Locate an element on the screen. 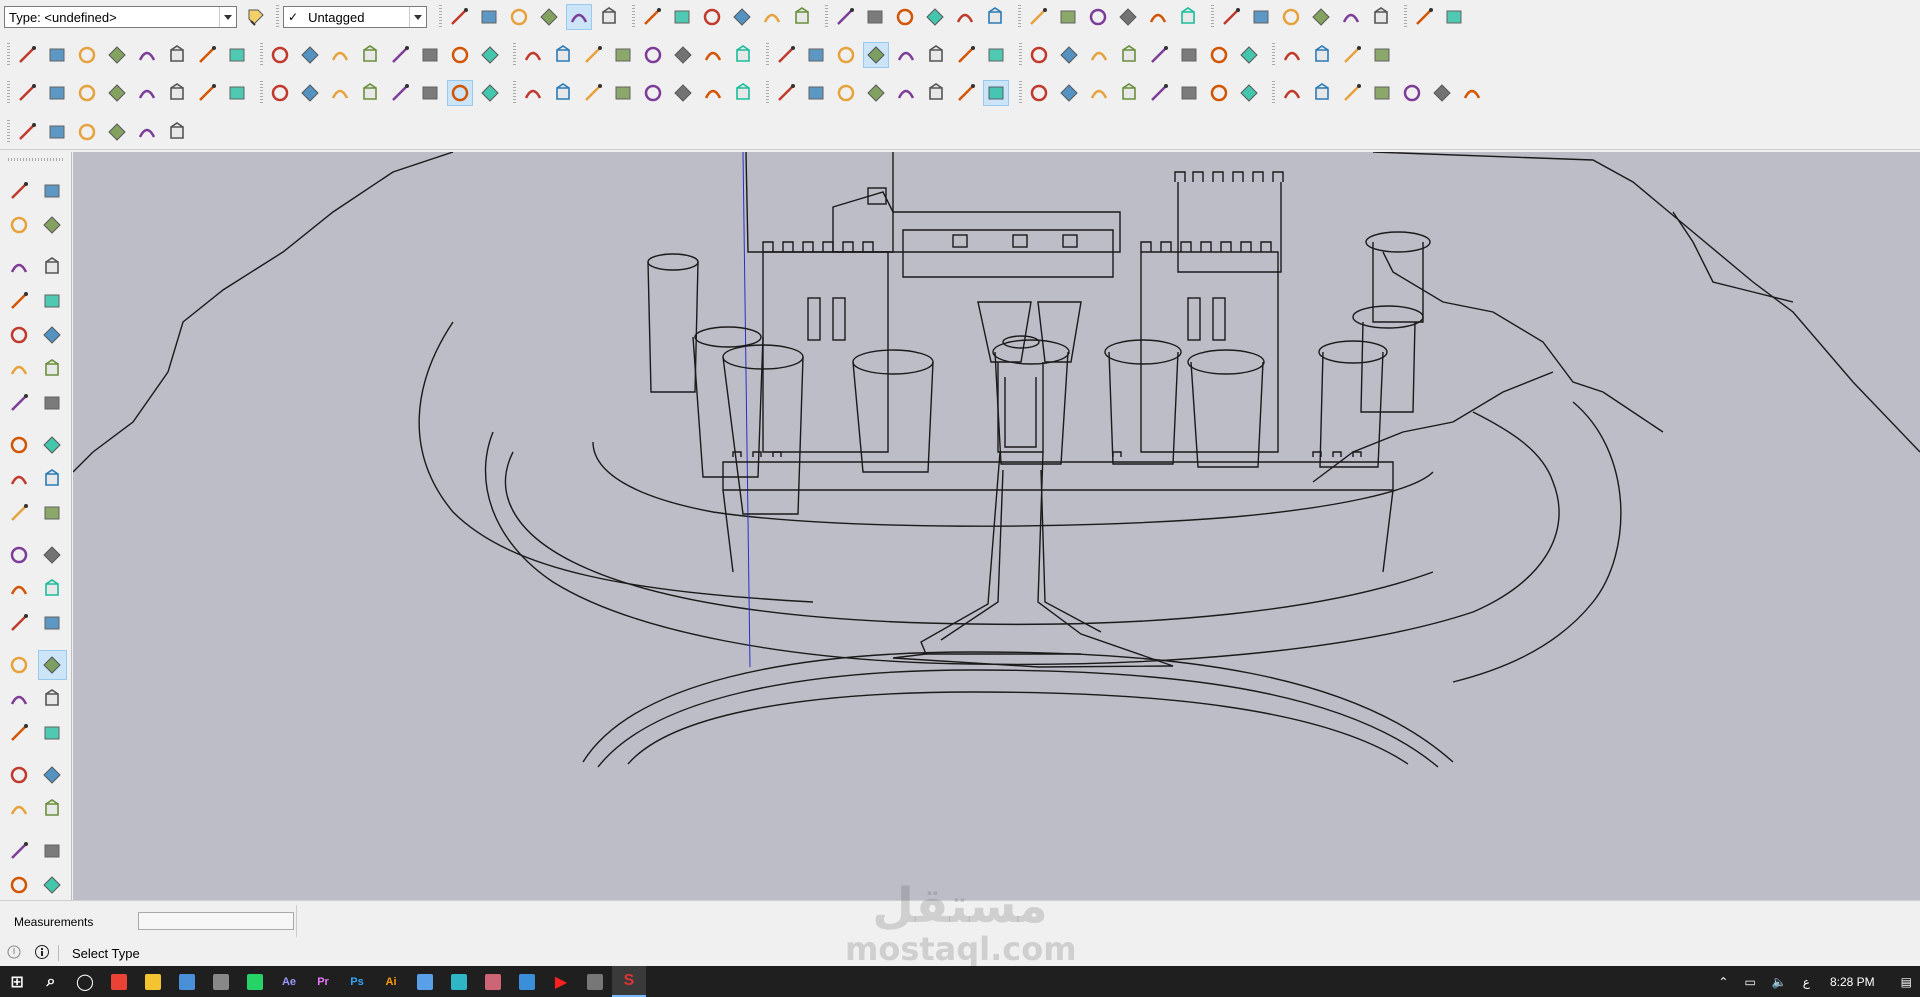 Image resolution: width=1920 pixels, height=997 pixels. sandbox-from-scratch-icon is located at coordinates (57, 132).